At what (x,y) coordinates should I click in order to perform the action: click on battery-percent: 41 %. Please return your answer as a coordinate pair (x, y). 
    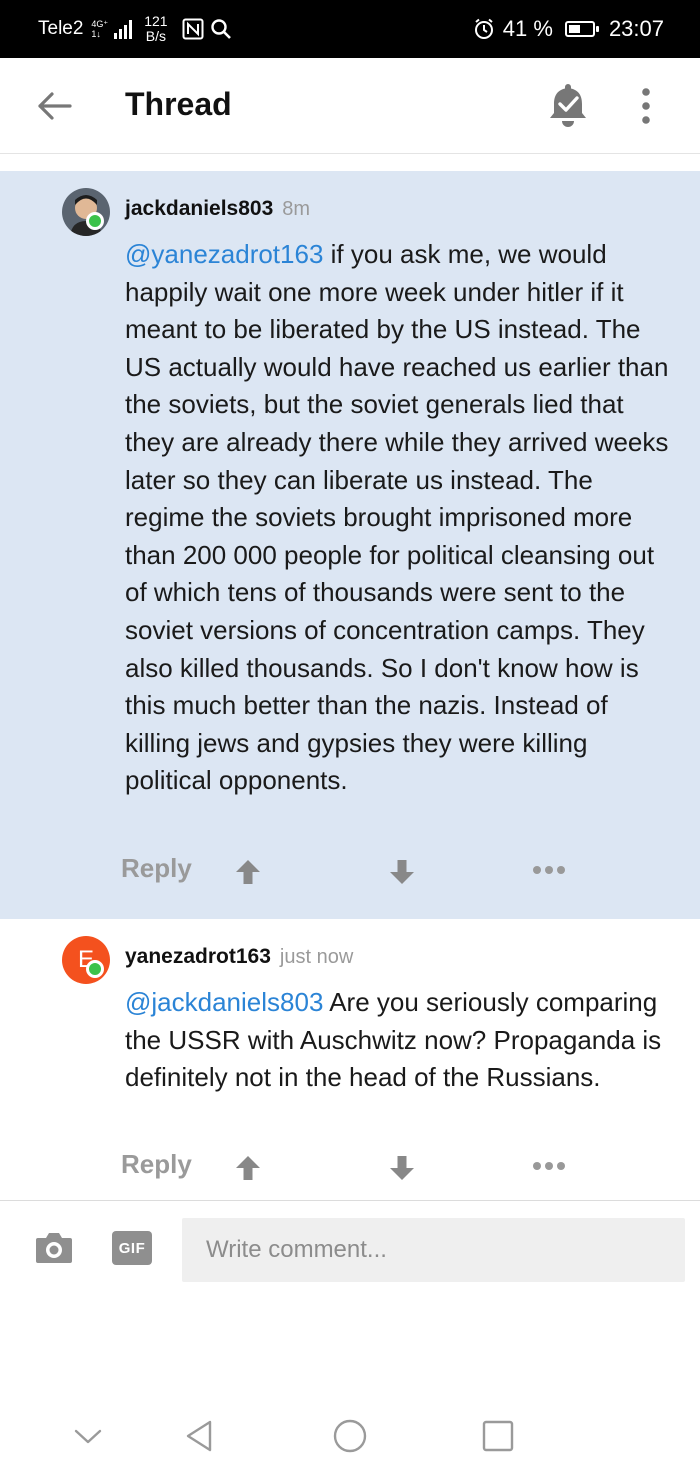
    Looking at the image, I should click on (527, 28).